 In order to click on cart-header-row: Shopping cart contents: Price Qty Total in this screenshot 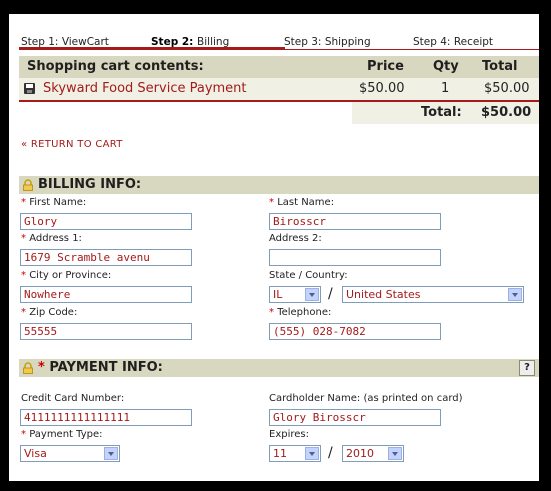, I will do `click(279, 67)`.